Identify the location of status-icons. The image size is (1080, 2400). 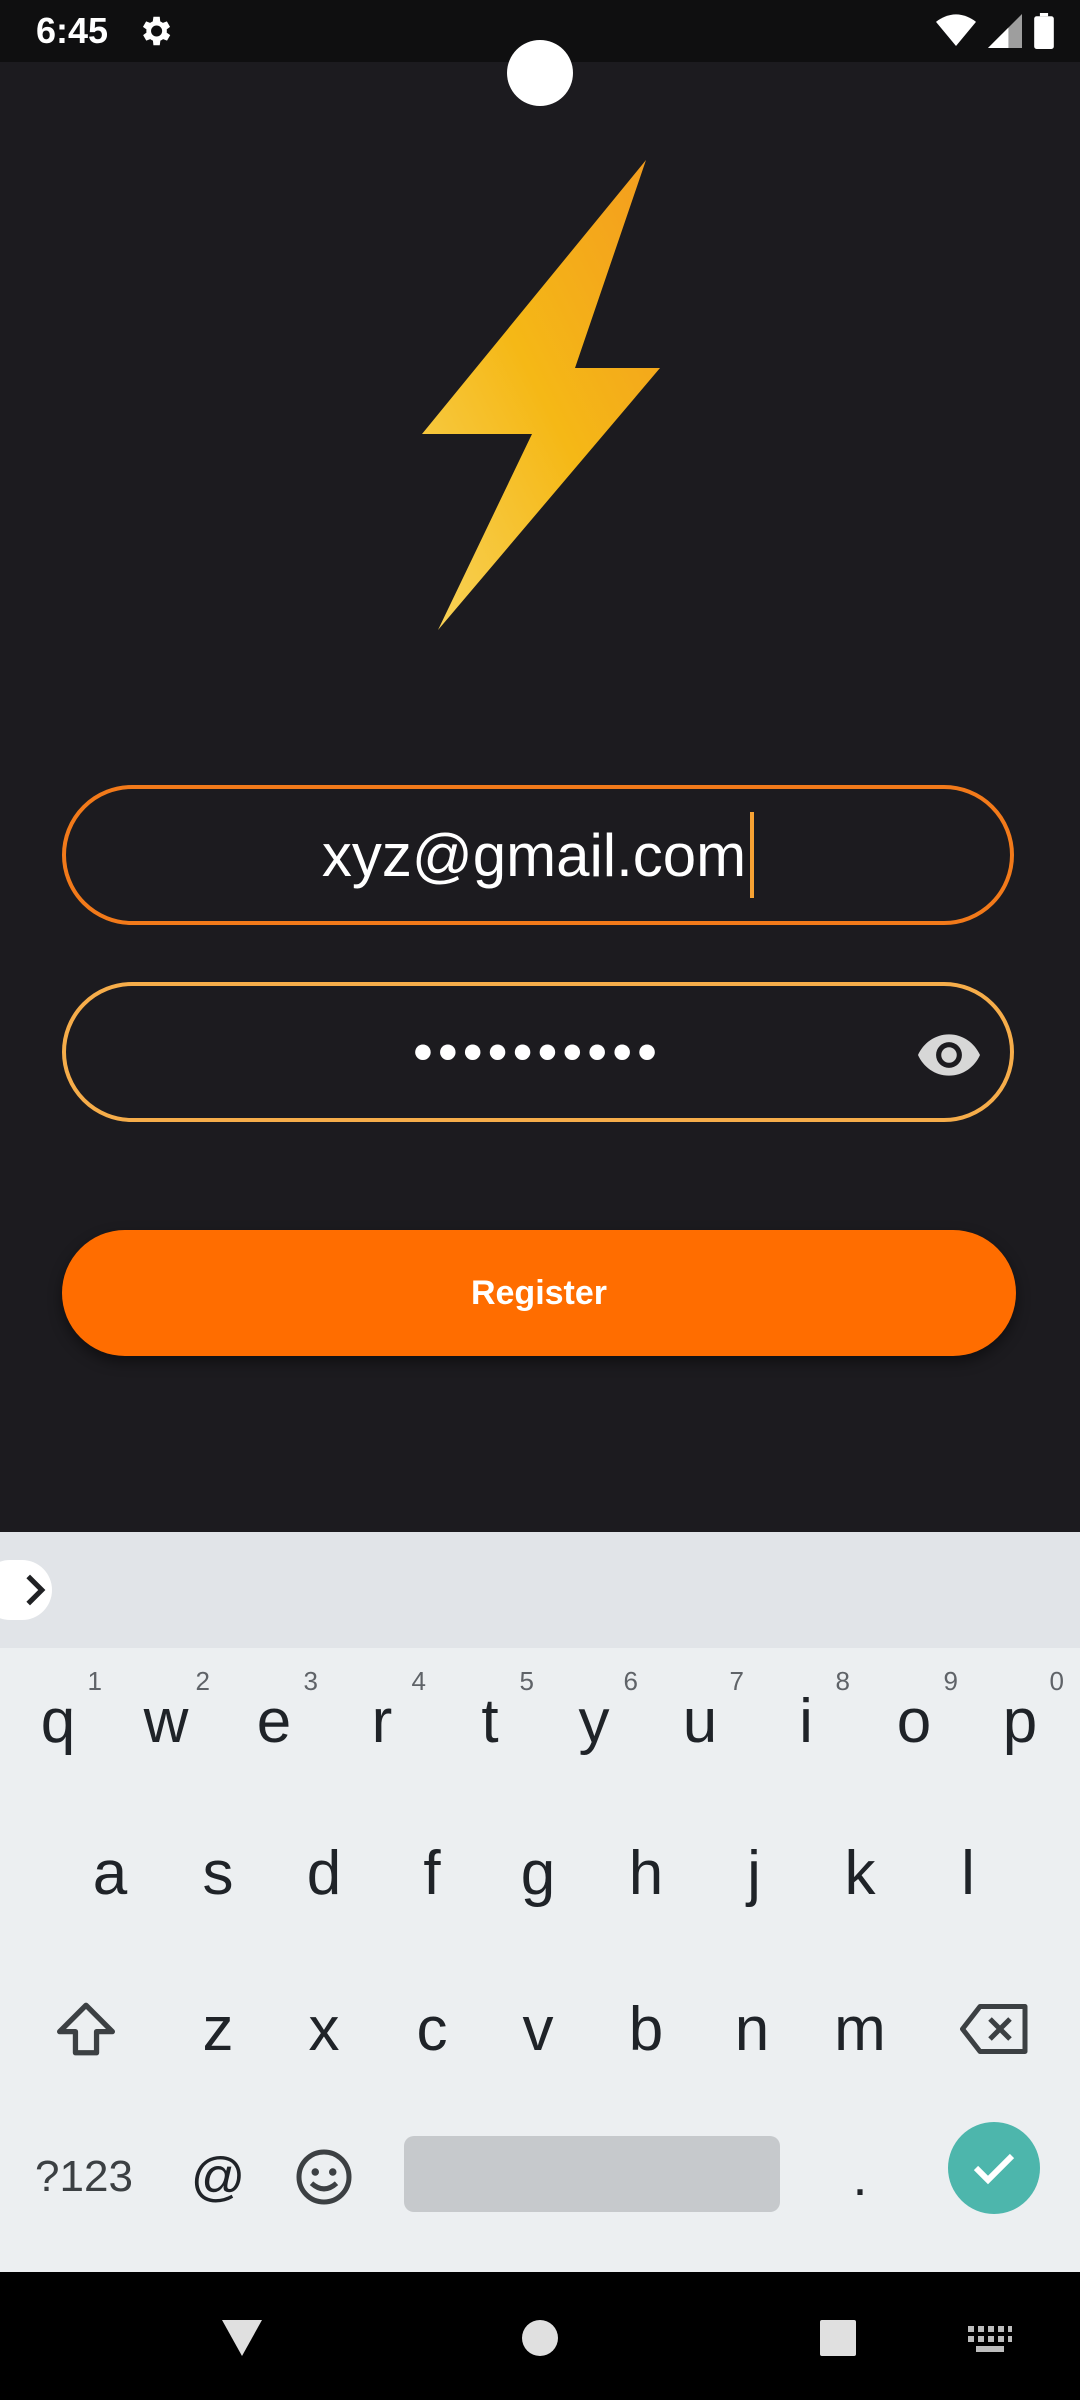
(995, 31).